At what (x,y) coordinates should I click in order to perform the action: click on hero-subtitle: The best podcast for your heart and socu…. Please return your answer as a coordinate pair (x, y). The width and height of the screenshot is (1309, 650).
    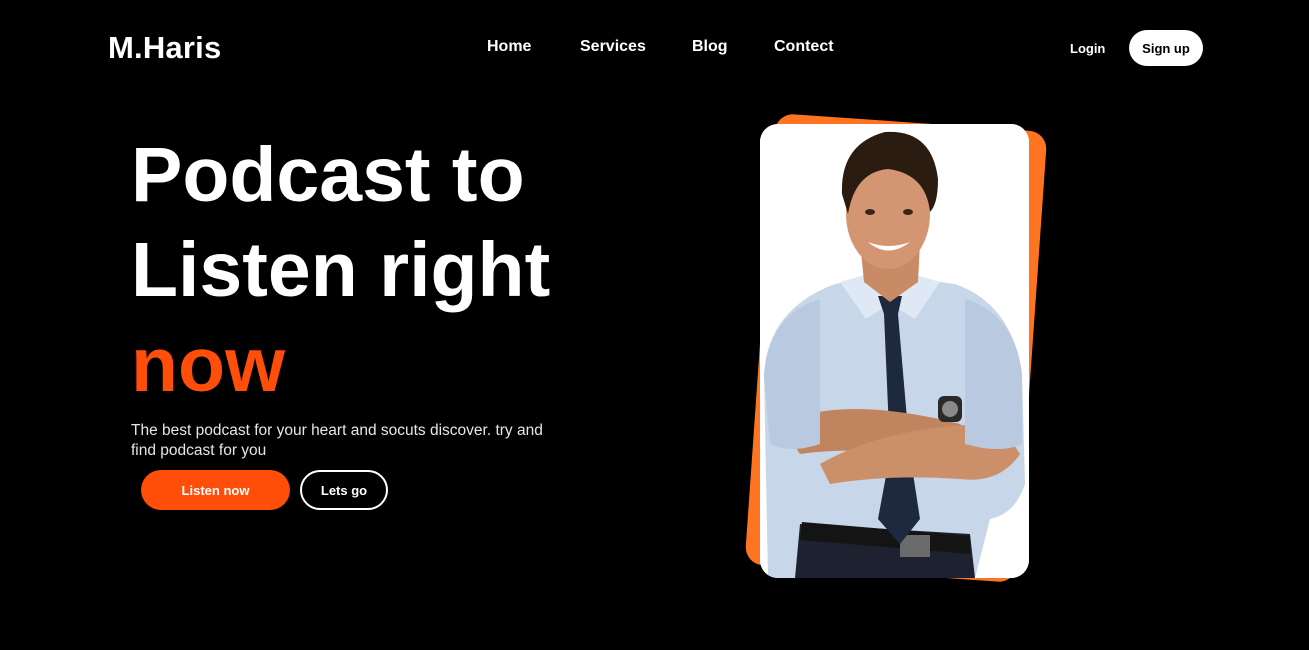
    Looking at the image, I should click on (337, 440).